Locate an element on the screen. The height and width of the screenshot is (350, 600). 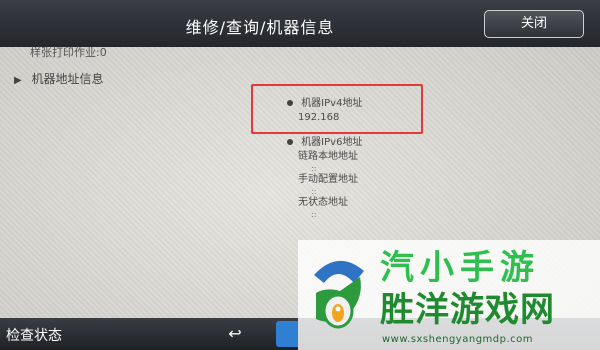
watermark-top-text: 汽小手游 is located at coordinates (460, 265).